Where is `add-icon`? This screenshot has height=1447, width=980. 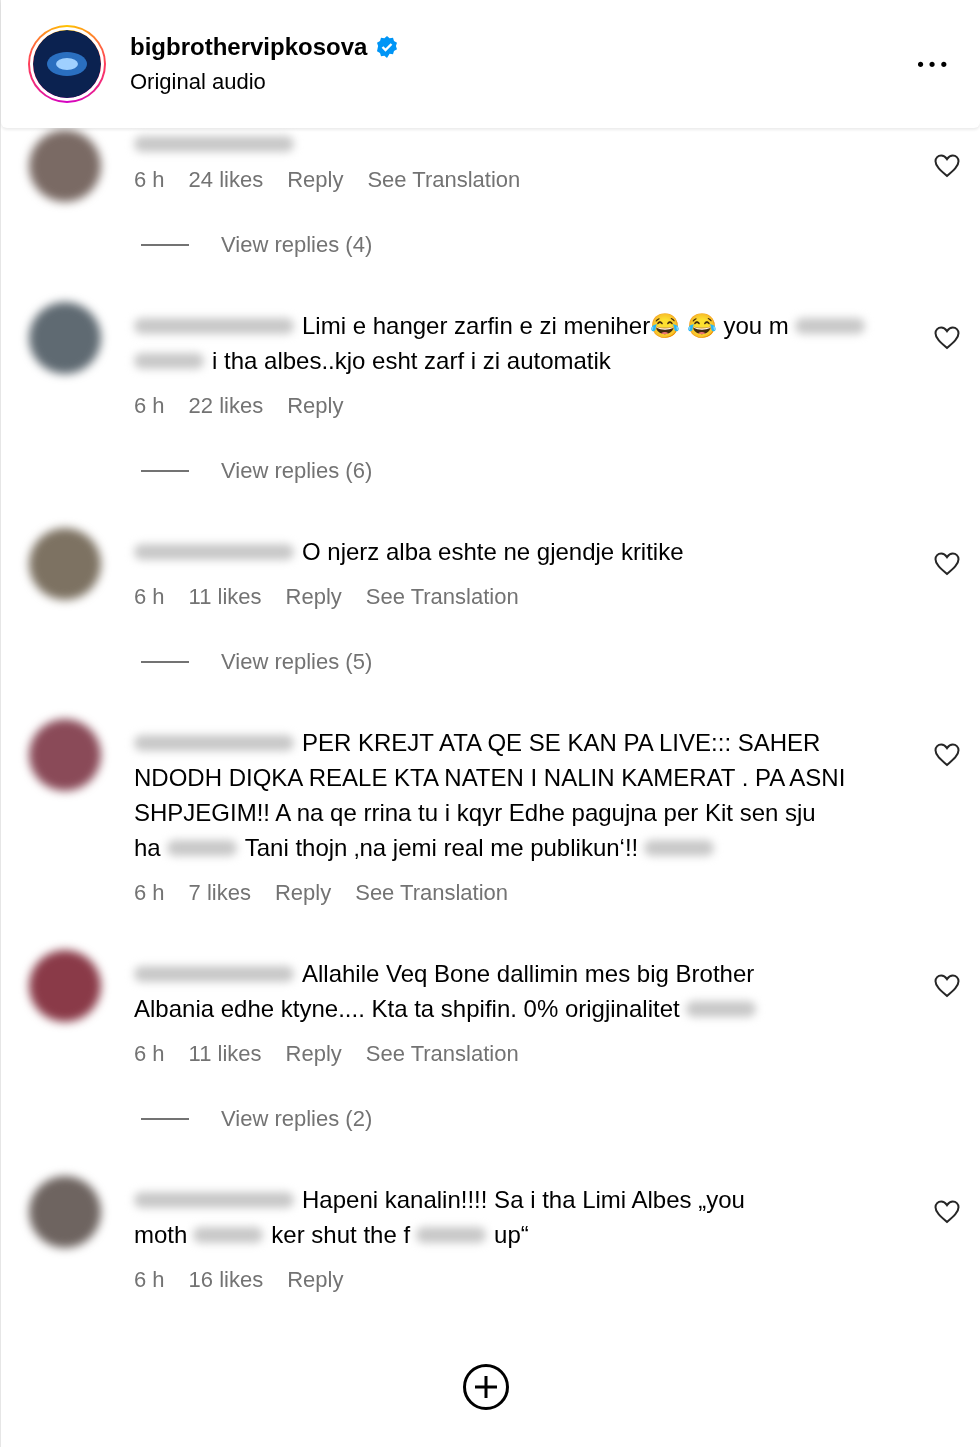 add-icon is located at coordinates (485, 1387).